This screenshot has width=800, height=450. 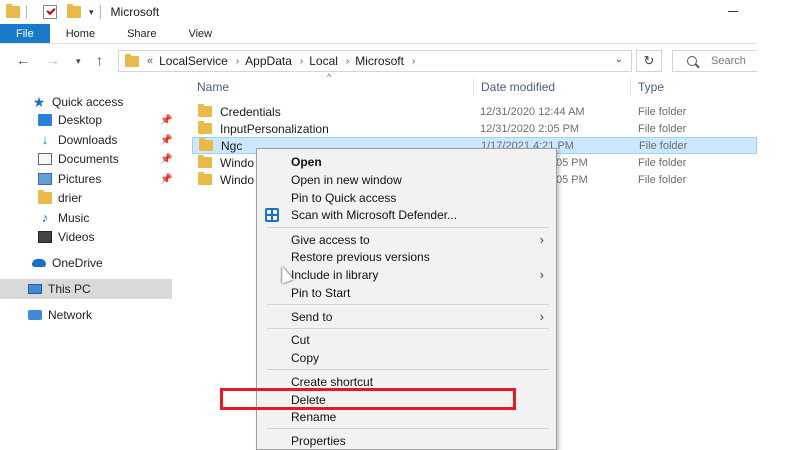 What do you see at coordinates (518, 87) in the screenshot?
I see `column-header-date-modified: Date modified` at bounding box center [518, 87].